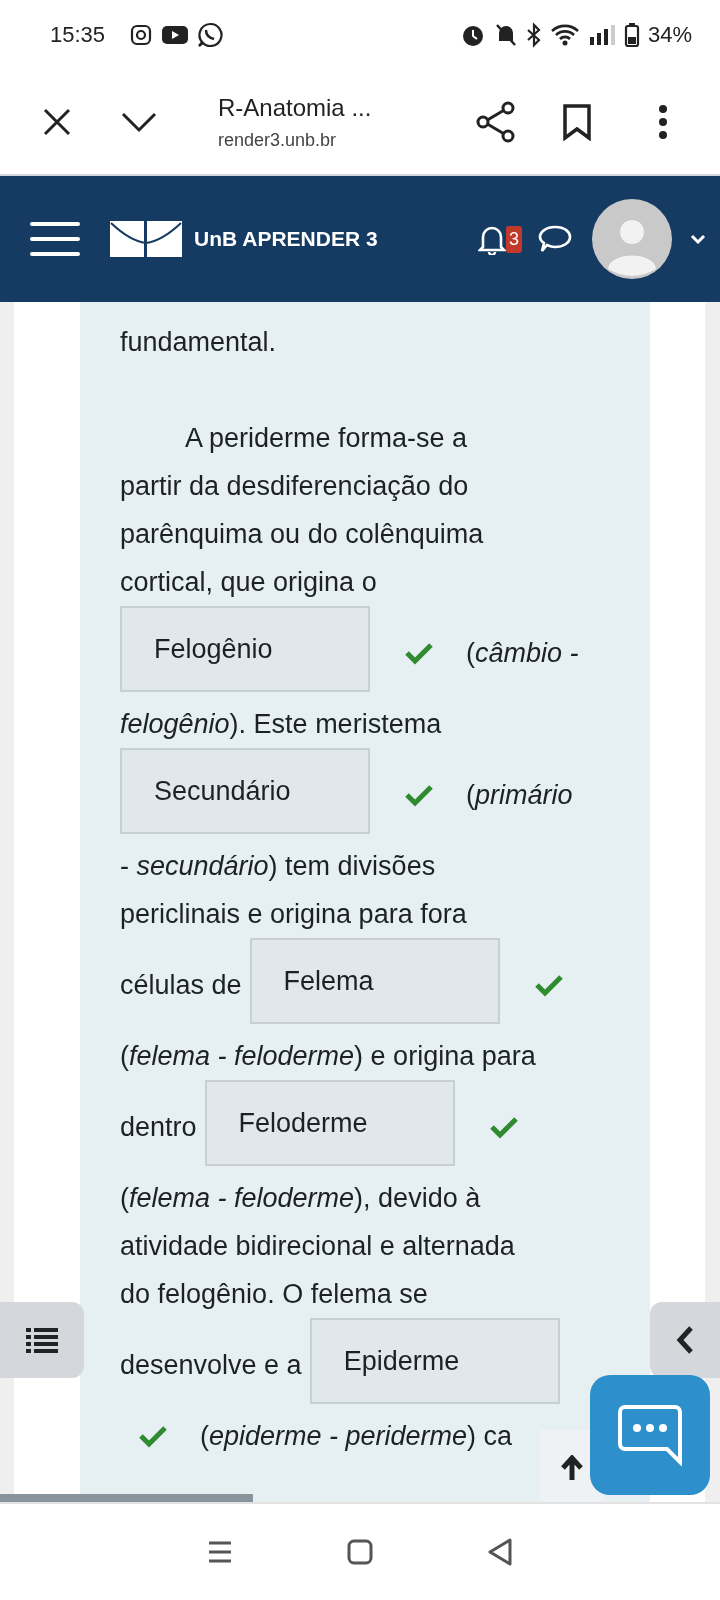 Image resolution: width=720 pixels, height=1600 pixels. Describe the element at coordinates (632, 239) in the screenshot. I see `avatar-icon` at that location.